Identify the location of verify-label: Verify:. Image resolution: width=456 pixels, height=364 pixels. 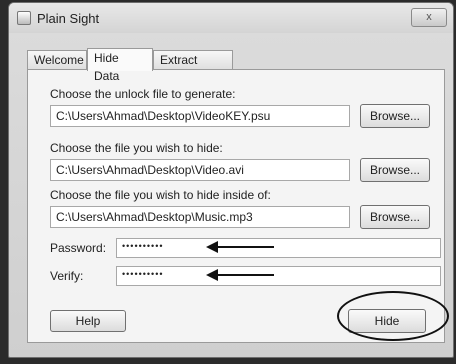
(67, 276).